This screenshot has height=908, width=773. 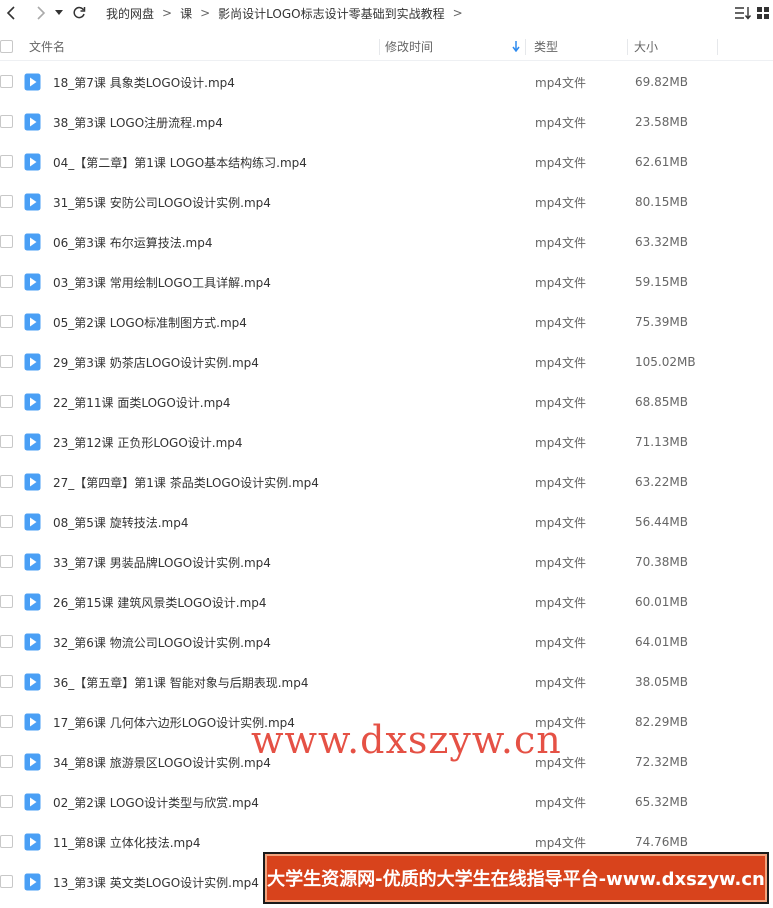 I want to click on file-row: 22_第11课 面类LOGO设计.mp4 mp4文件 68.85MB, so click(x=386, y=402).